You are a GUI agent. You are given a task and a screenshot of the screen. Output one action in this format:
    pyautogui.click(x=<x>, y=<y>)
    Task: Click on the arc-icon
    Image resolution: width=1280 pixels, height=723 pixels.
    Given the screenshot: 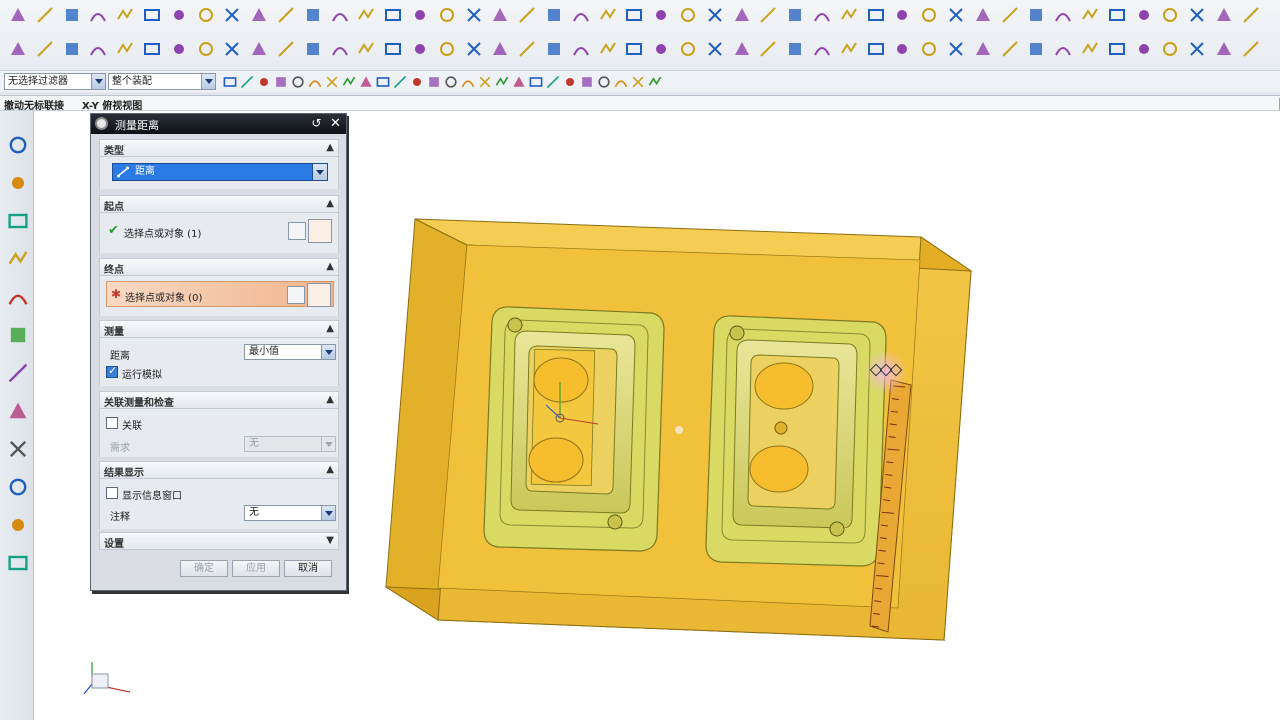 What is the action you would take?
    pyautogui.click(x=447, y=49)
    